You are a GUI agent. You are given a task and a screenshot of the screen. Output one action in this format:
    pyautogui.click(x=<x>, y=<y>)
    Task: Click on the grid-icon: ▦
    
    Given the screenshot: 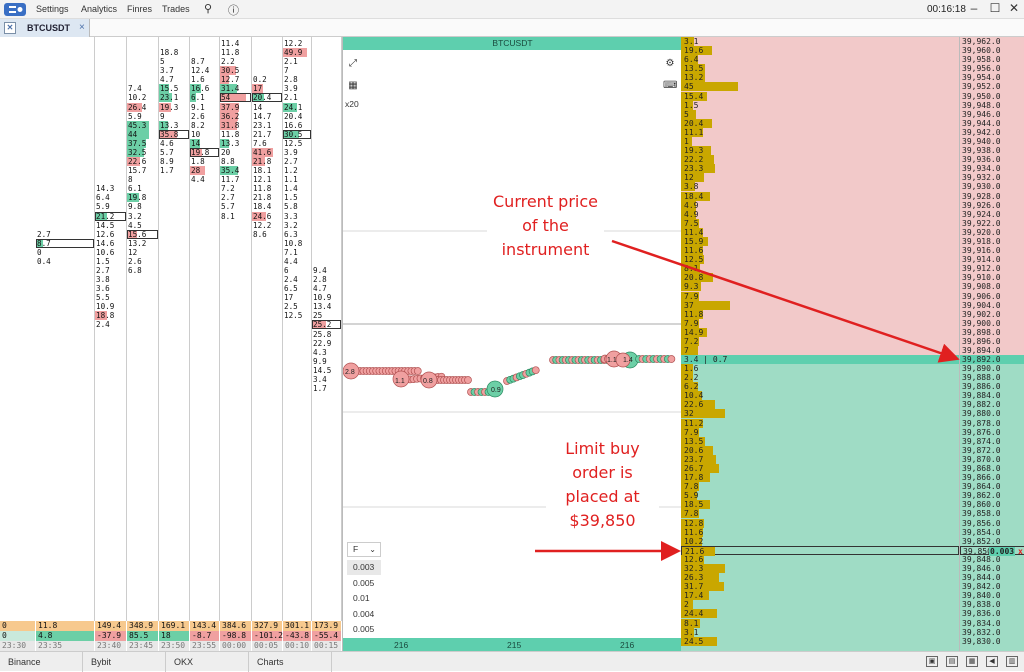 What is the action you would take?
    pyautogui.click(x=972, y=661)
    